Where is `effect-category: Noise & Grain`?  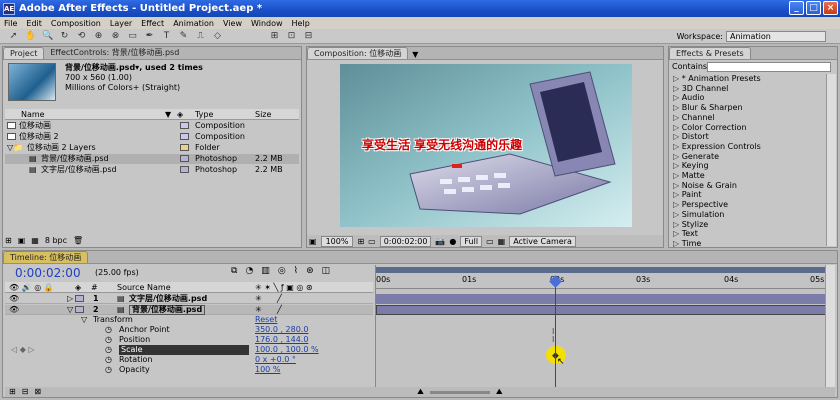 effect-category: Noise & Grain is located at coordinates (705, 186).